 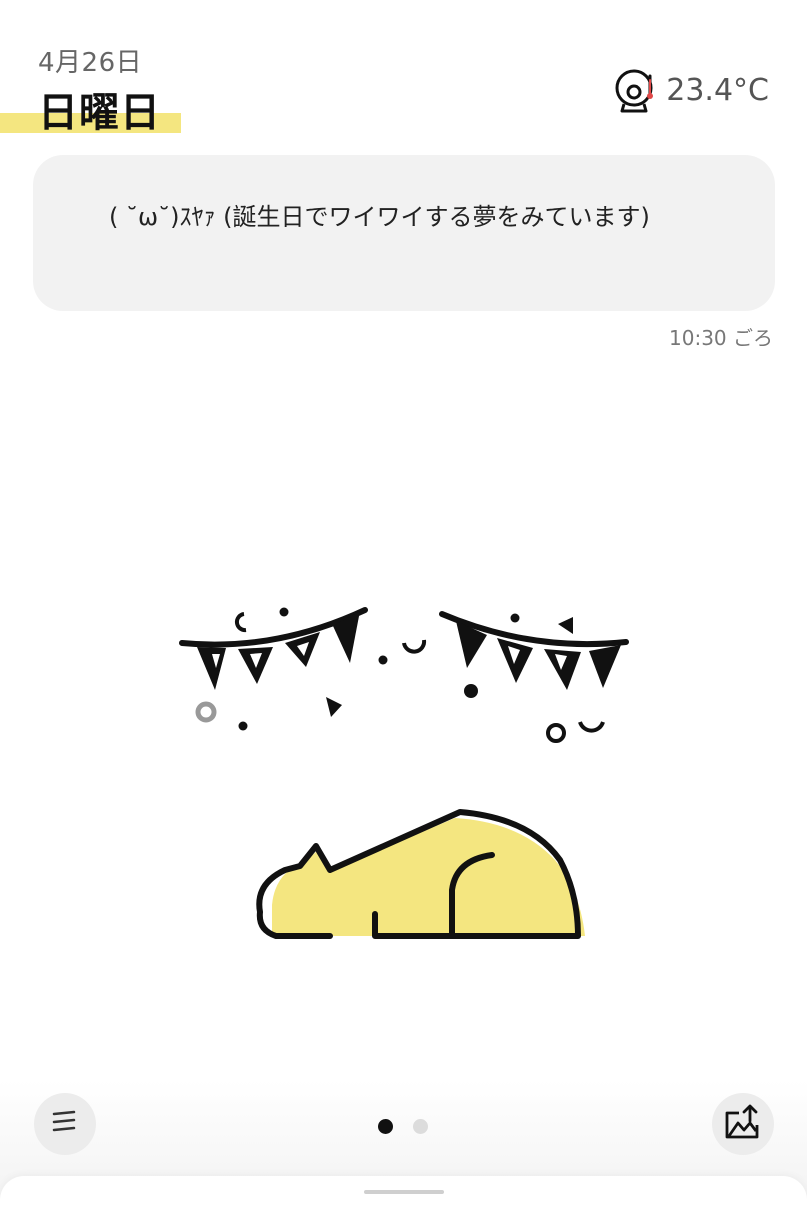 I want to click on menu-button, so click(x=65, y=1124).